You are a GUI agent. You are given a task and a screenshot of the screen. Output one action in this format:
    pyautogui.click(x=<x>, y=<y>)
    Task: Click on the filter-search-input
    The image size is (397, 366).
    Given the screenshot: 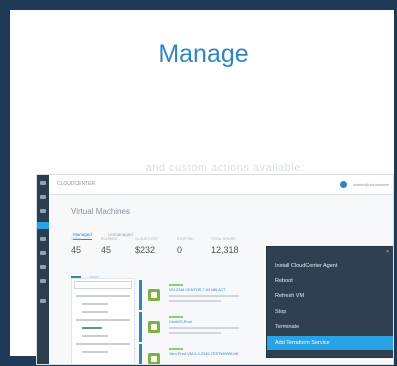 What is the action you would take?
    pyautogui.click(x=103, y=285)
    